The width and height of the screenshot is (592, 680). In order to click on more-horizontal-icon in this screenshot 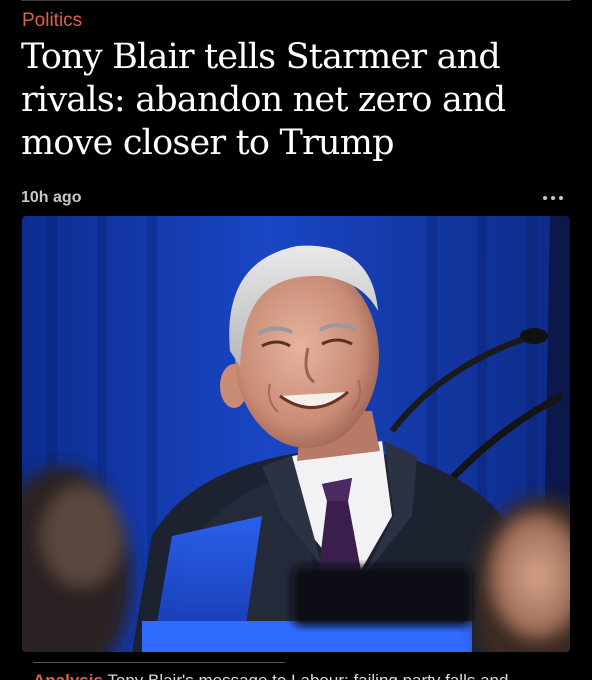, I will do `click(545, 198)`.